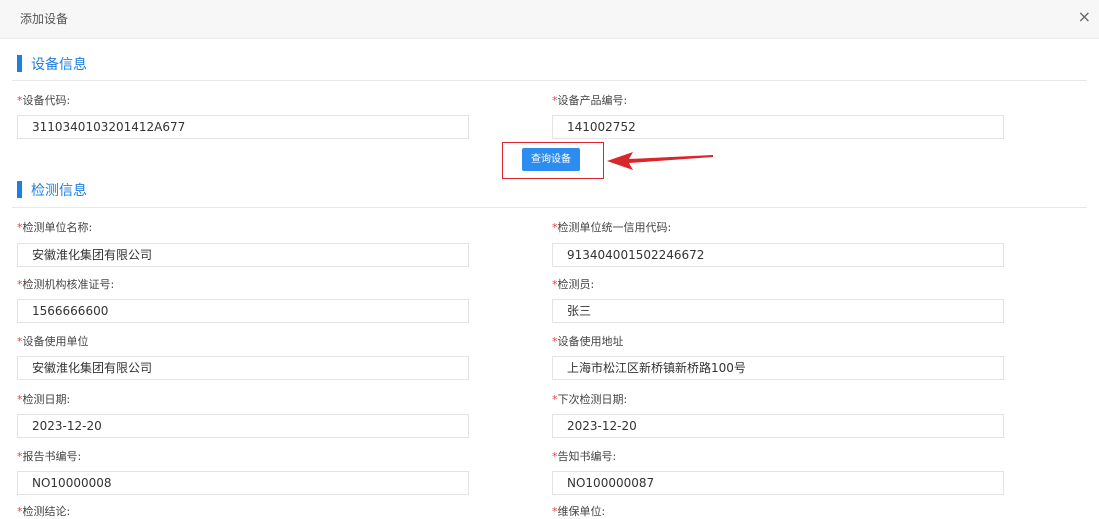 Image resolution: width=1099 pixels, height=519 pixels. What do you see at coordinates (59, 65) in the screenshot?
I see `section-title: 设备信息` at bounding box center [59, 65].